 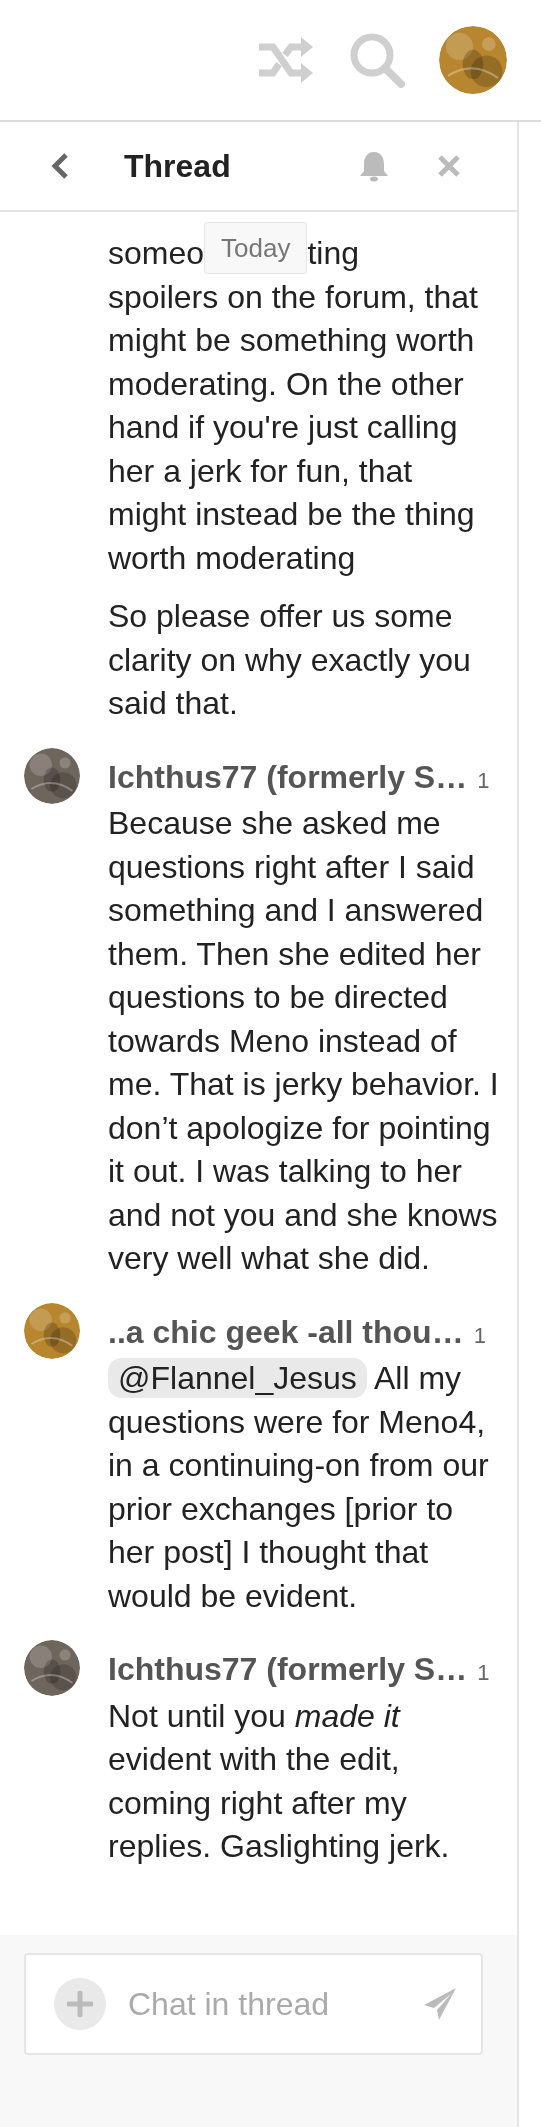 What do you see at coordinates (333, 253) in the screenshot?
I see `message-text: ting` at bounding box center [333, 253].